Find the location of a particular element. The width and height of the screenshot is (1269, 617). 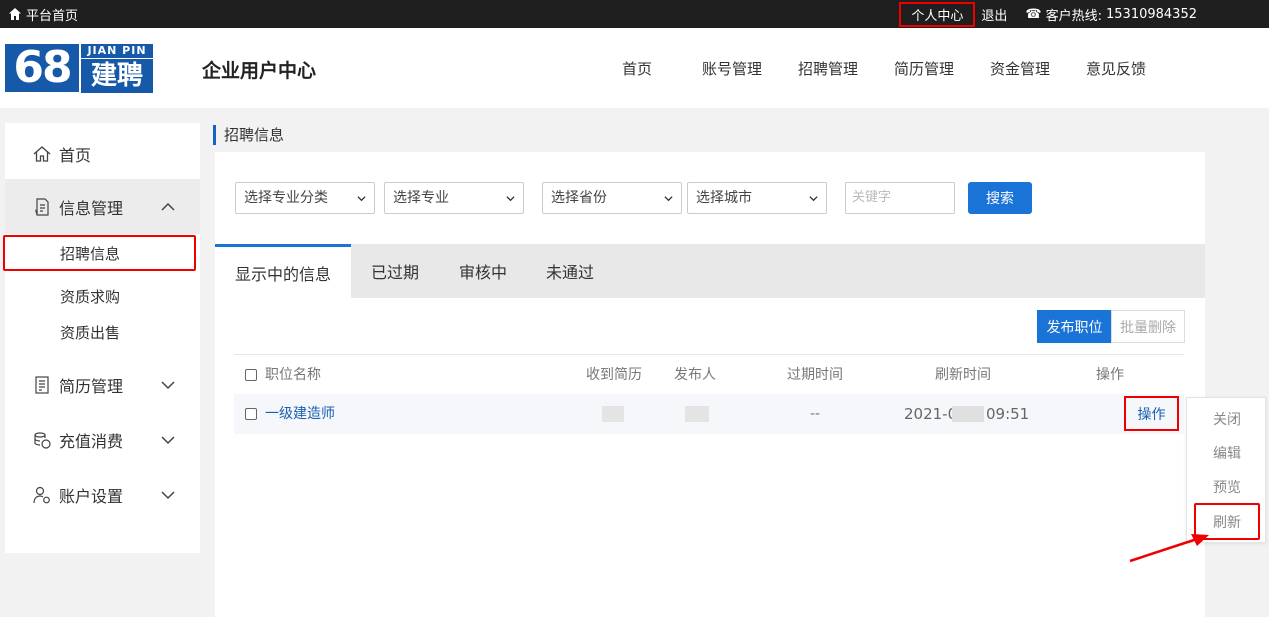

select-all-checkbox is located at coordinates (251, 375).